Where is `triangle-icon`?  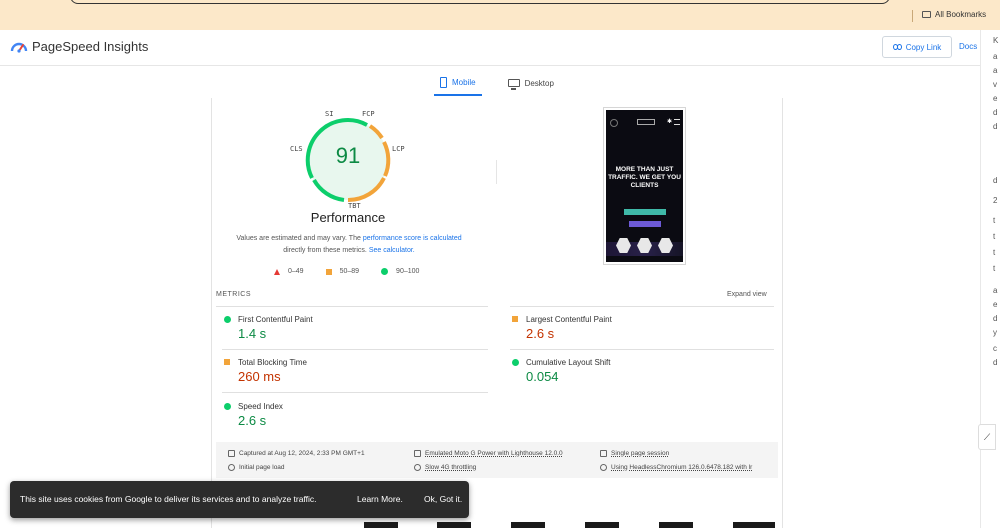 triangle-icon is located at coordinates (277, 271).